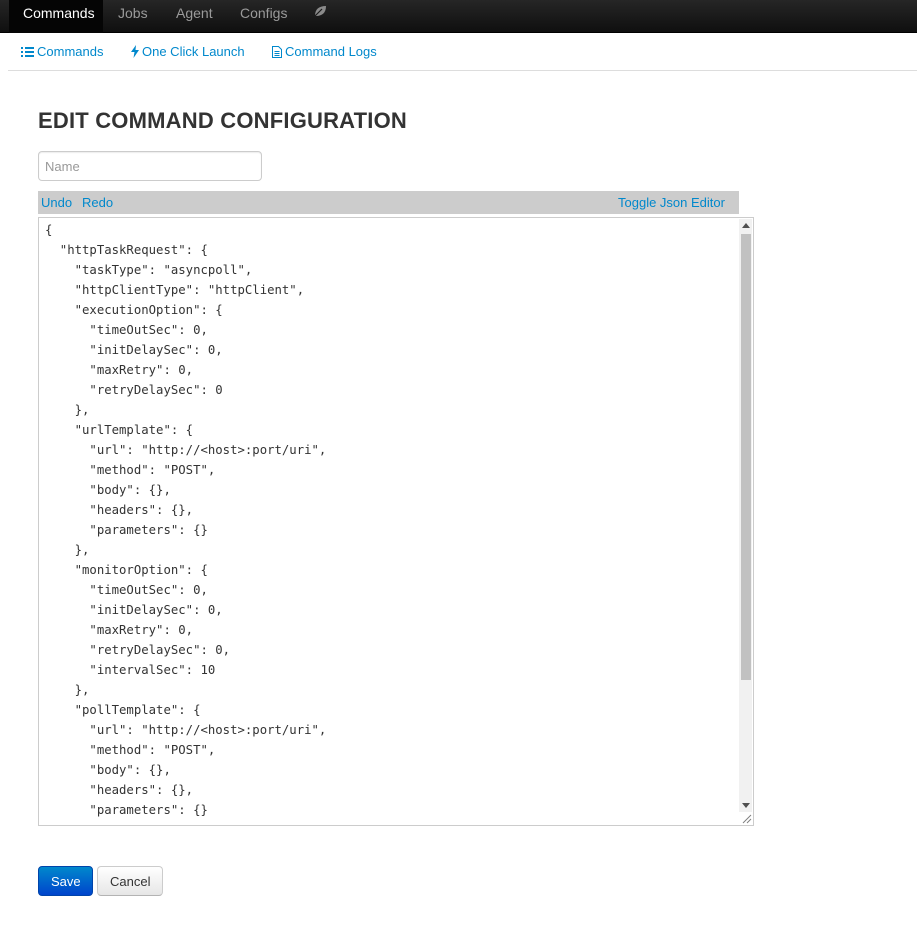 The image size is (917, 947). Describe the element at coordinates (277, 52) in the screenshot. I see `file-icon` at that location.